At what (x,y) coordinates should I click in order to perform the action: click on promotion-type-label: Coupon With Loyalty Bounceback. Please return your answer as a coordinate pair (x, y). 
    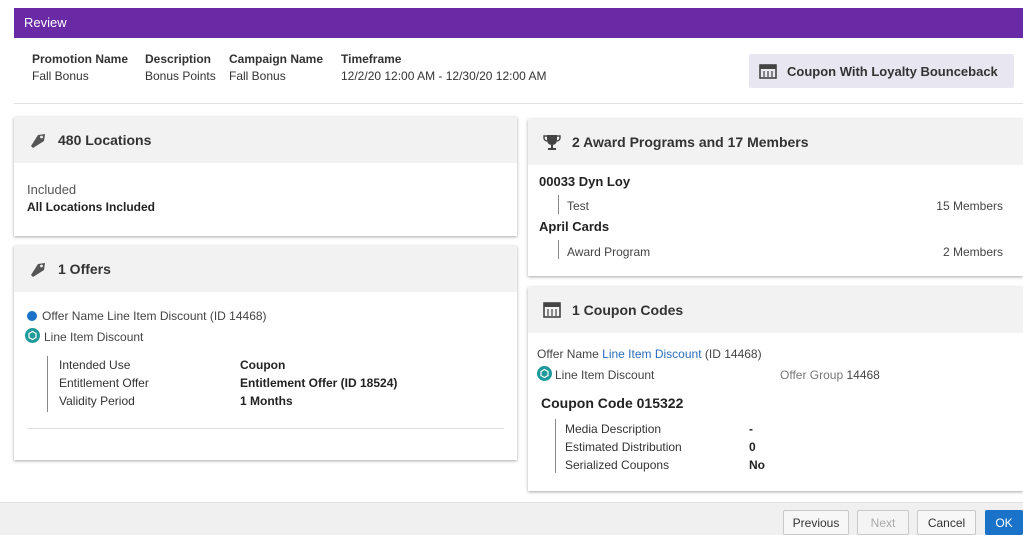
    Looking at the image, I should click on (892, 71).